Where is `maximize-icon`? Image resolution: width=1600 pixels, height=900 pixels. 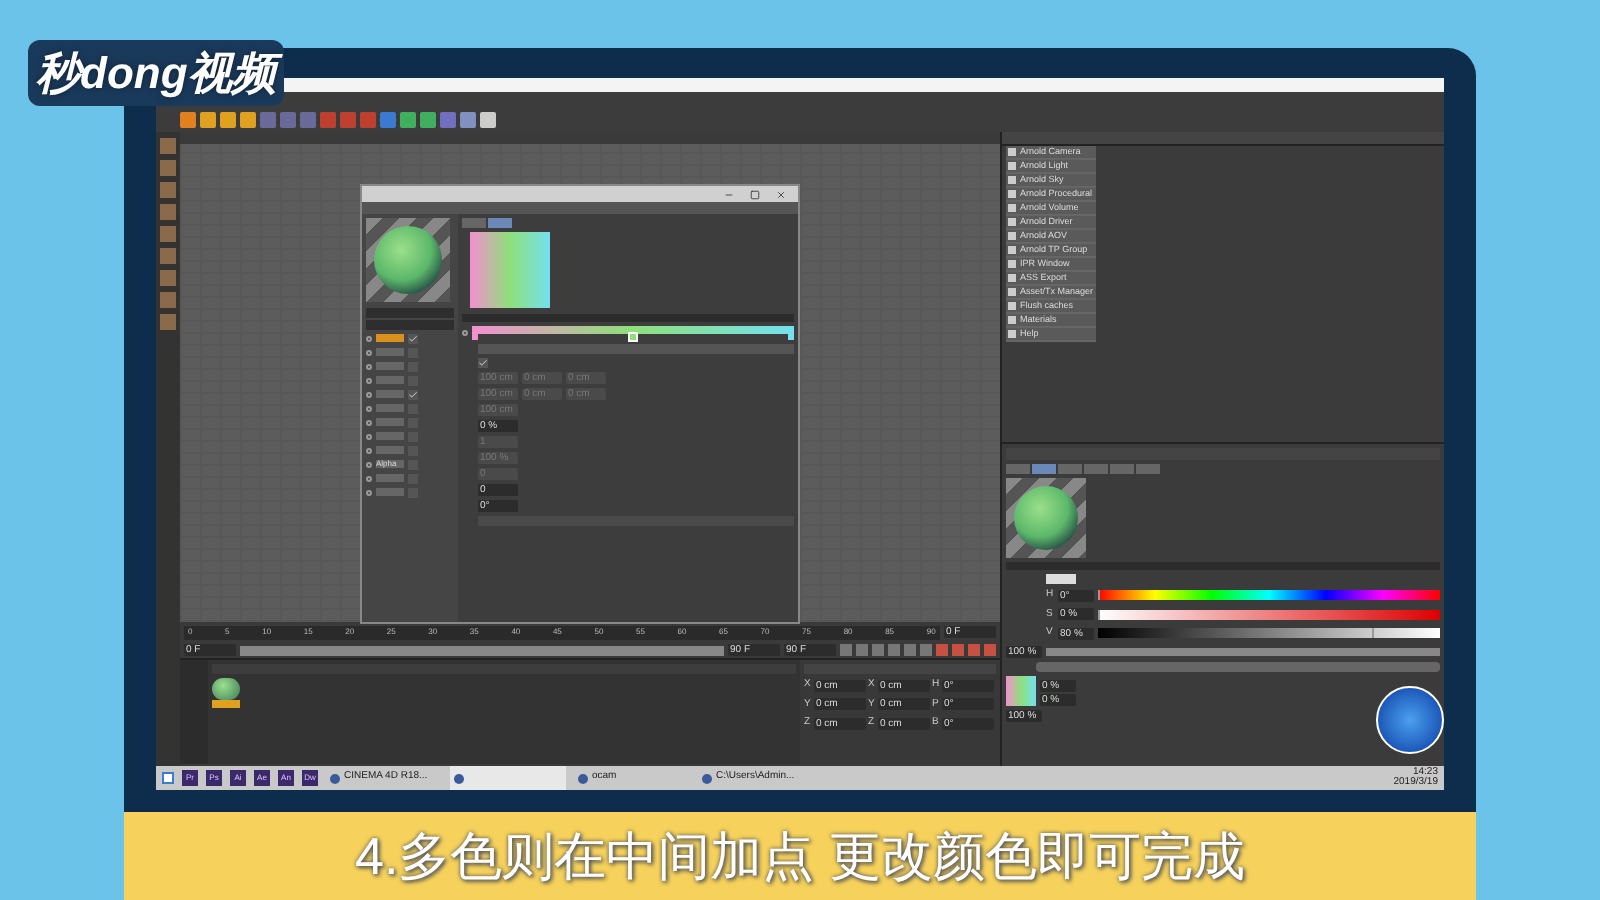 maximize-icon is located at coordinates (755, 194).